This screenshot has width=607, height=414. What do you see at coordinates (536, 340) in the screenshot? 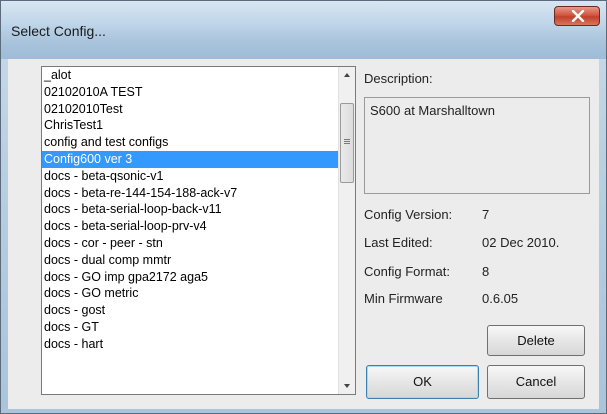
I see `delete-button: Delete` at bounding box center [536, 340].